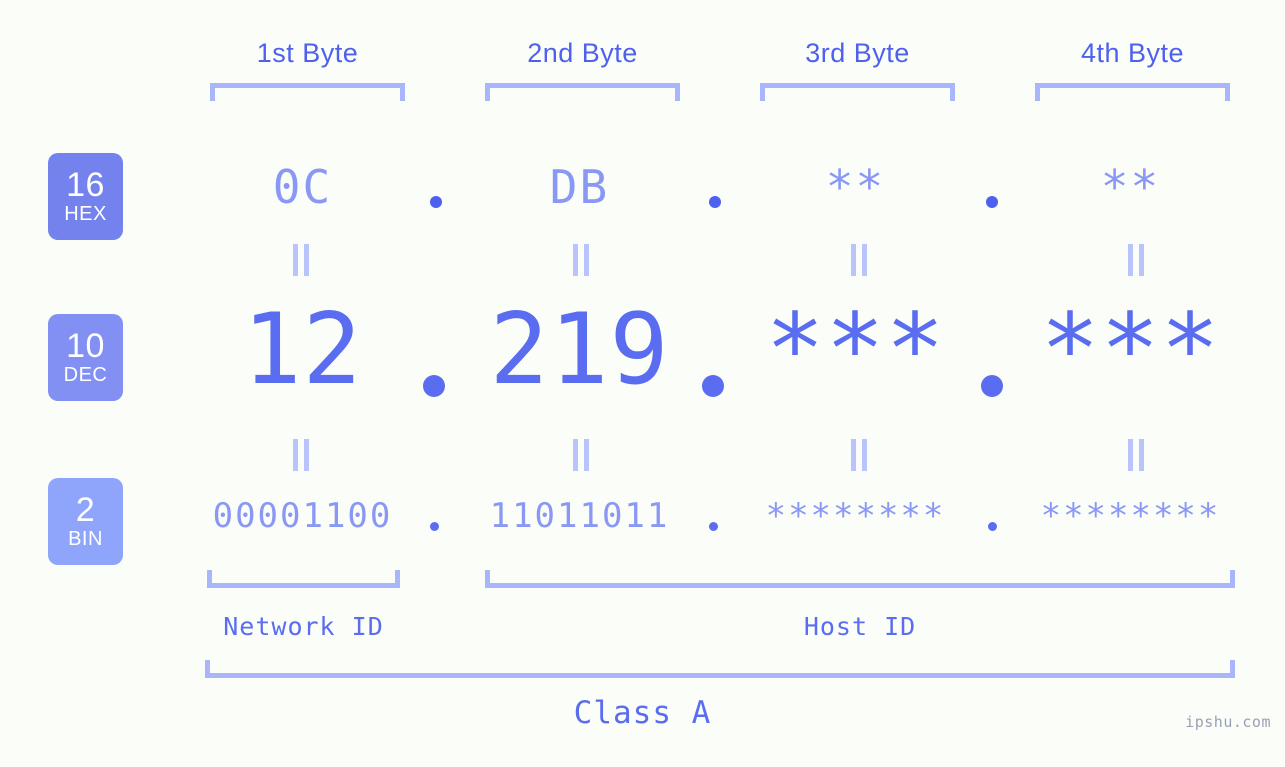 This screenshot has height=767, width=1285. I want to click on host-id-bracket, so click(860, 579).